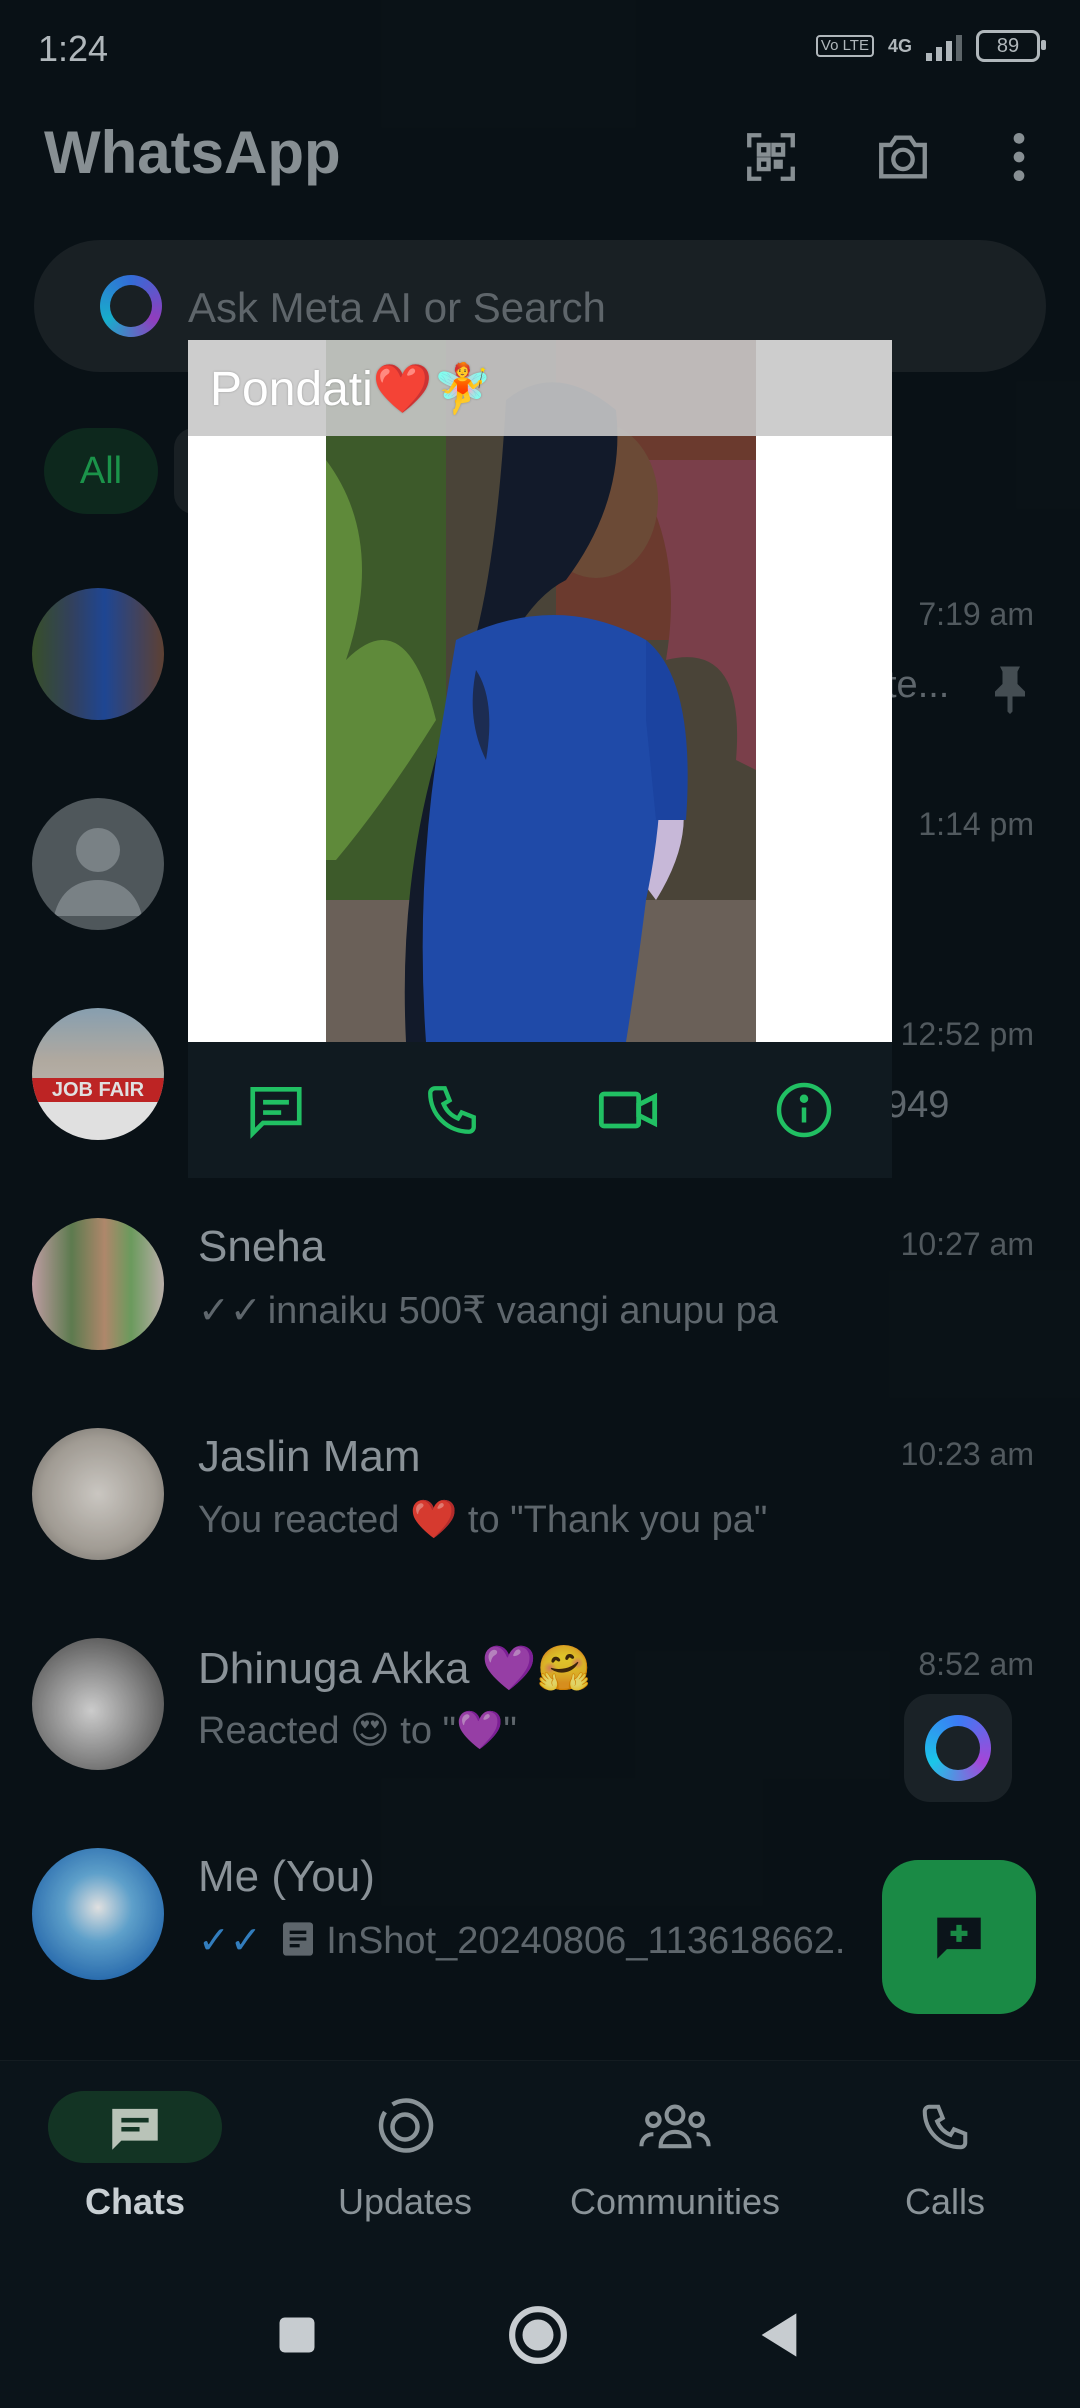 This screenshot has height=2408, width=1080. Describe the element at coordinates (405, 2127) in the screenshot. I see `updates-icon` at that location.